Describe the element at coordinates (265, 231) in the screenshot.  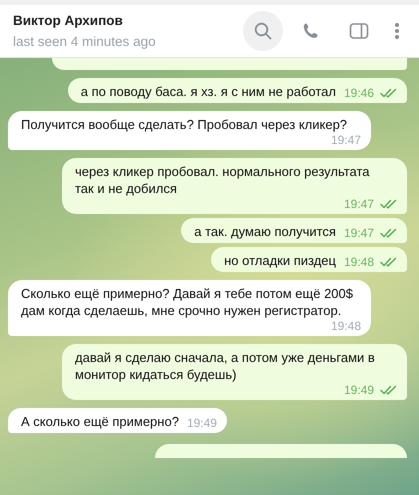
I see `message-text: а так. думаю получится` at that location.